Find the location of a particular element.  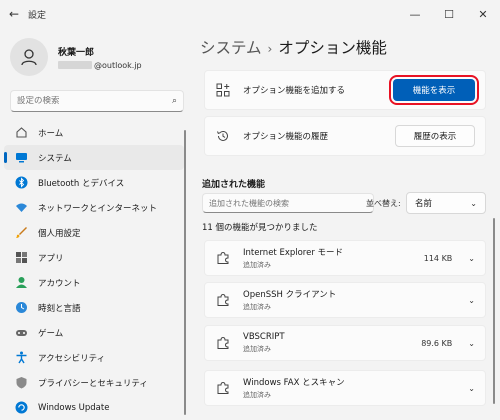

sidebar-item-label: システム is located at coordinates (55, 158).